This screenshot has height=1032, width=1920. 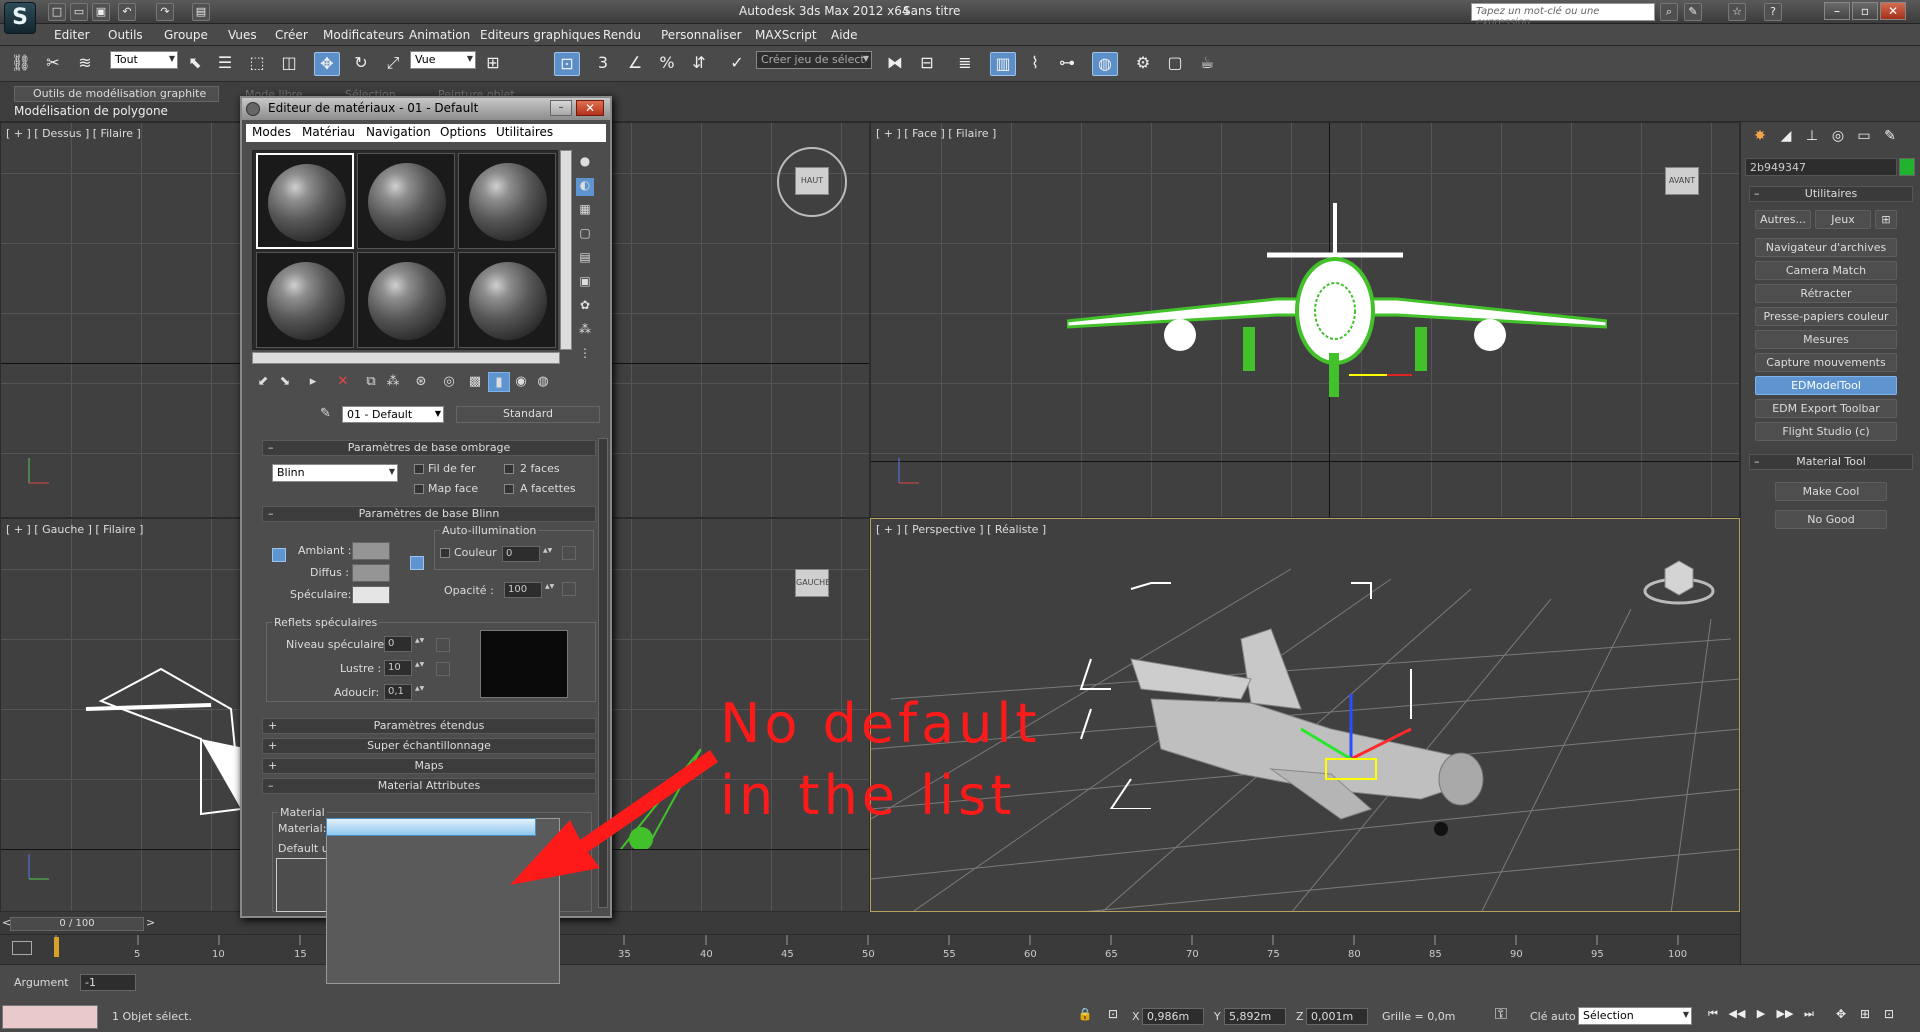 I want to click on x-coordinate-field: 0,986m, so click(x=1173, y=1016).